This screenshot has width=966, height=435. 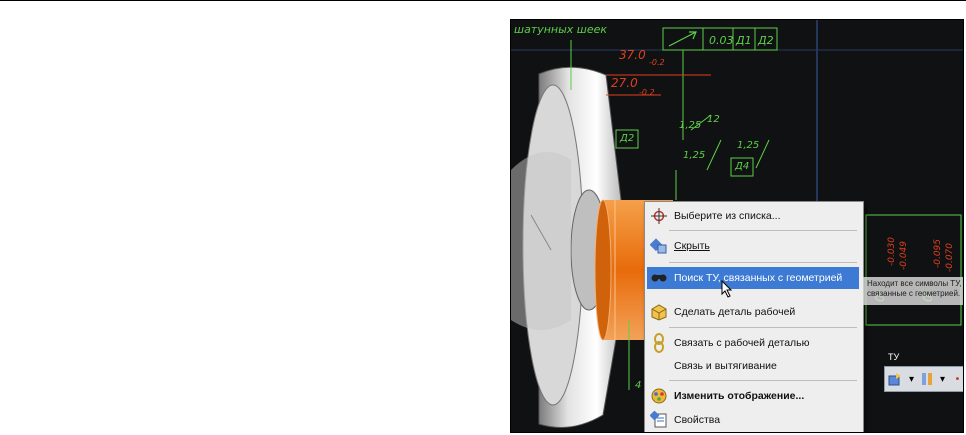 What do you see at coordinates (483, 0) in the screenshot?
I see `top-rule` at bounding box center [483, 0].